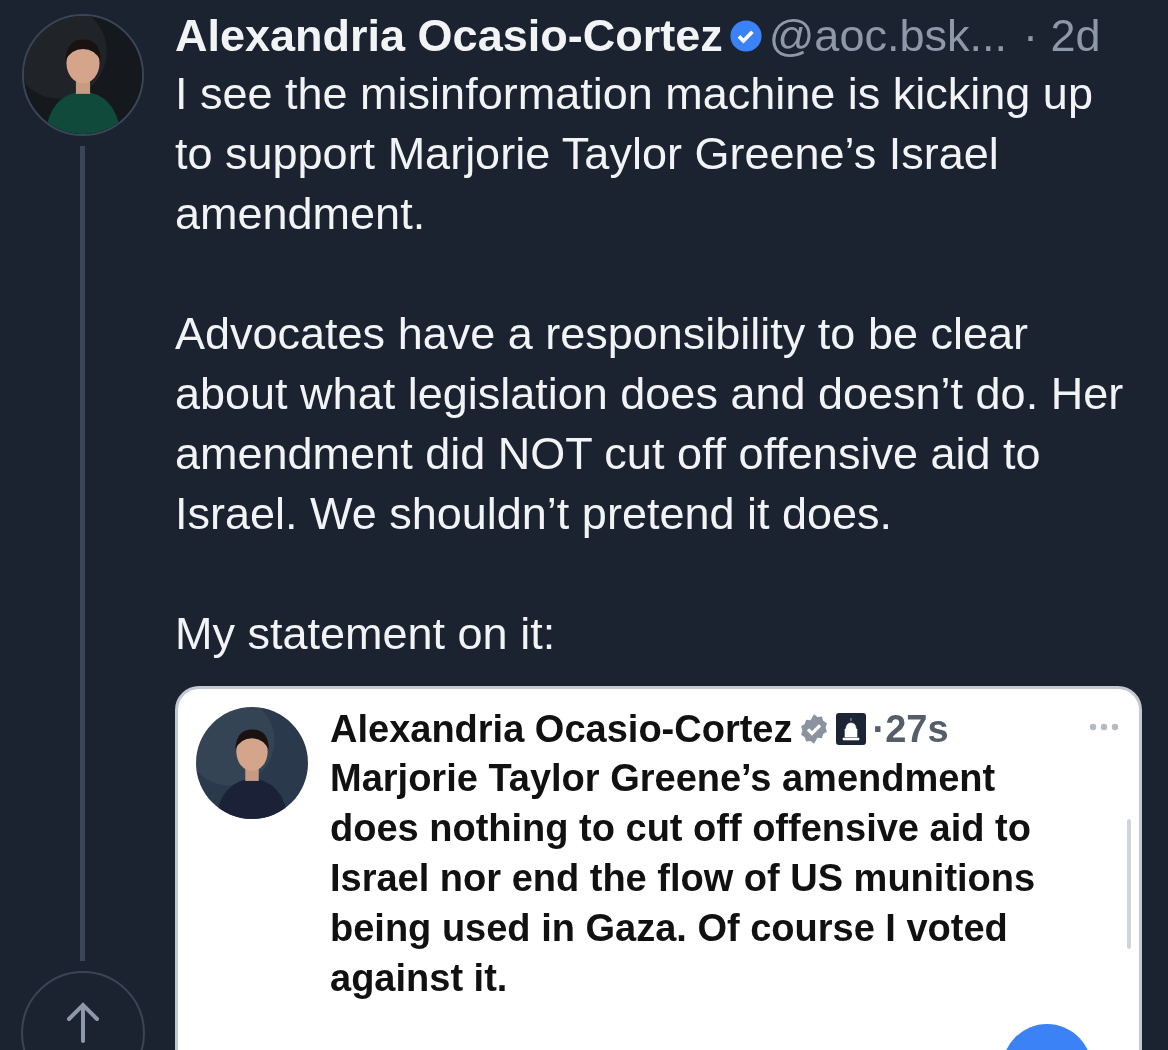 Image resolution: width=1168 pixels, height=1050 pixels. Describe the element at coordinates (366, 634) in the screenshot. I see `post-text: My statement on it:` at that location.